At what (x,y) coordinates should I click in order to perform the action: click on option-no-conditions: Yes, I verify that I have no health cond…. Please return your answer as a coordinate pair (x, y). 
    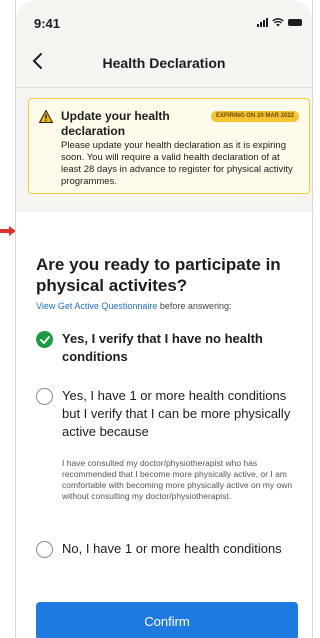
    Looking at the image, I should click on (167, 348).